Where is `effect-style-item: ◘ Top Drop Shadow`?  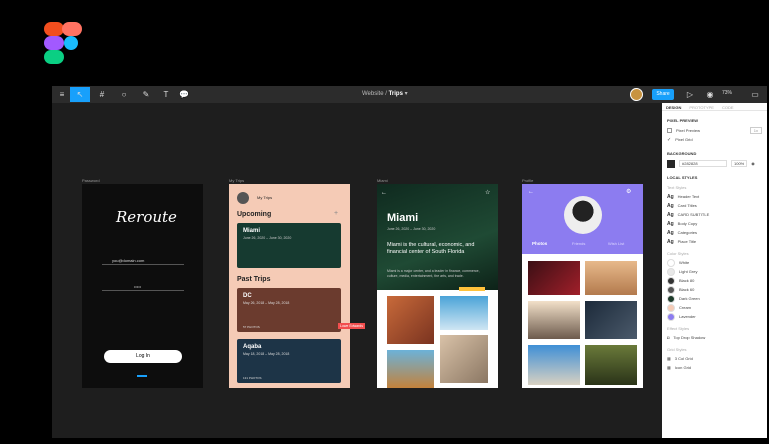 effect-style-item: ◘ Top Drop Shadow is located at coordinates (714, 337).